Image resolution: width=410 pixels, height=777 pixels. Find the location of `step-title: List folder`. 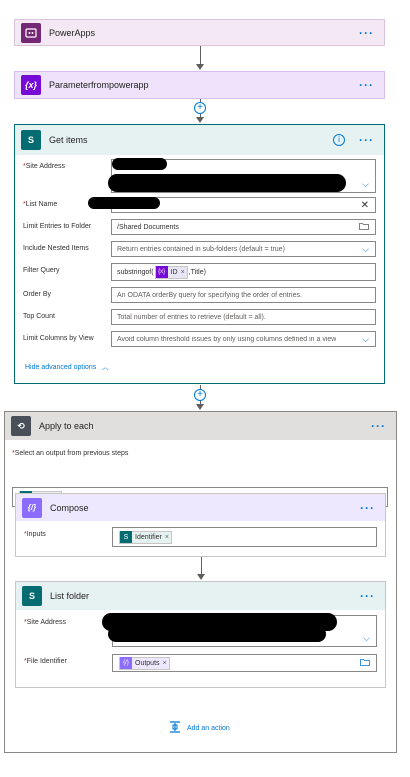

step-title: List folder is located at coordinates (70, 596).